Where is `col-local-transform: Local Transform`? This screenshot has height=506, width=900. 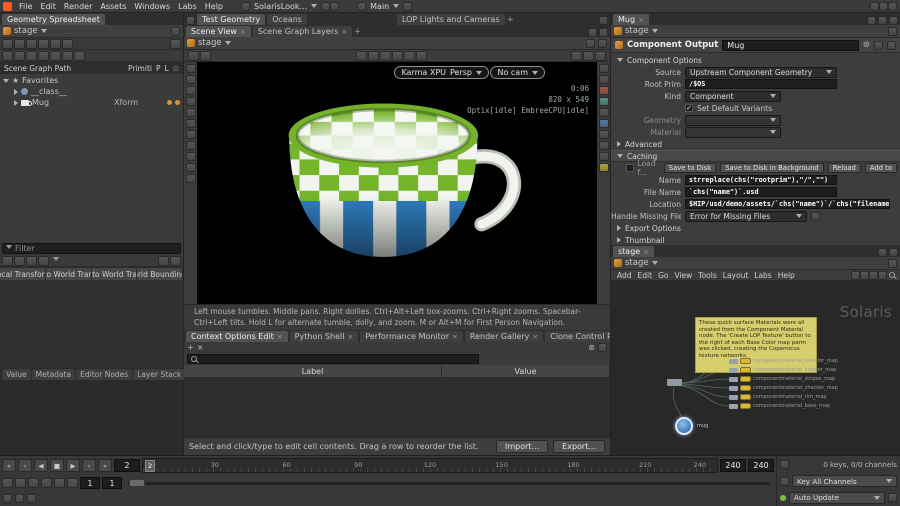 col-local-transform: Local Transform is located at coordinates (23, 274).